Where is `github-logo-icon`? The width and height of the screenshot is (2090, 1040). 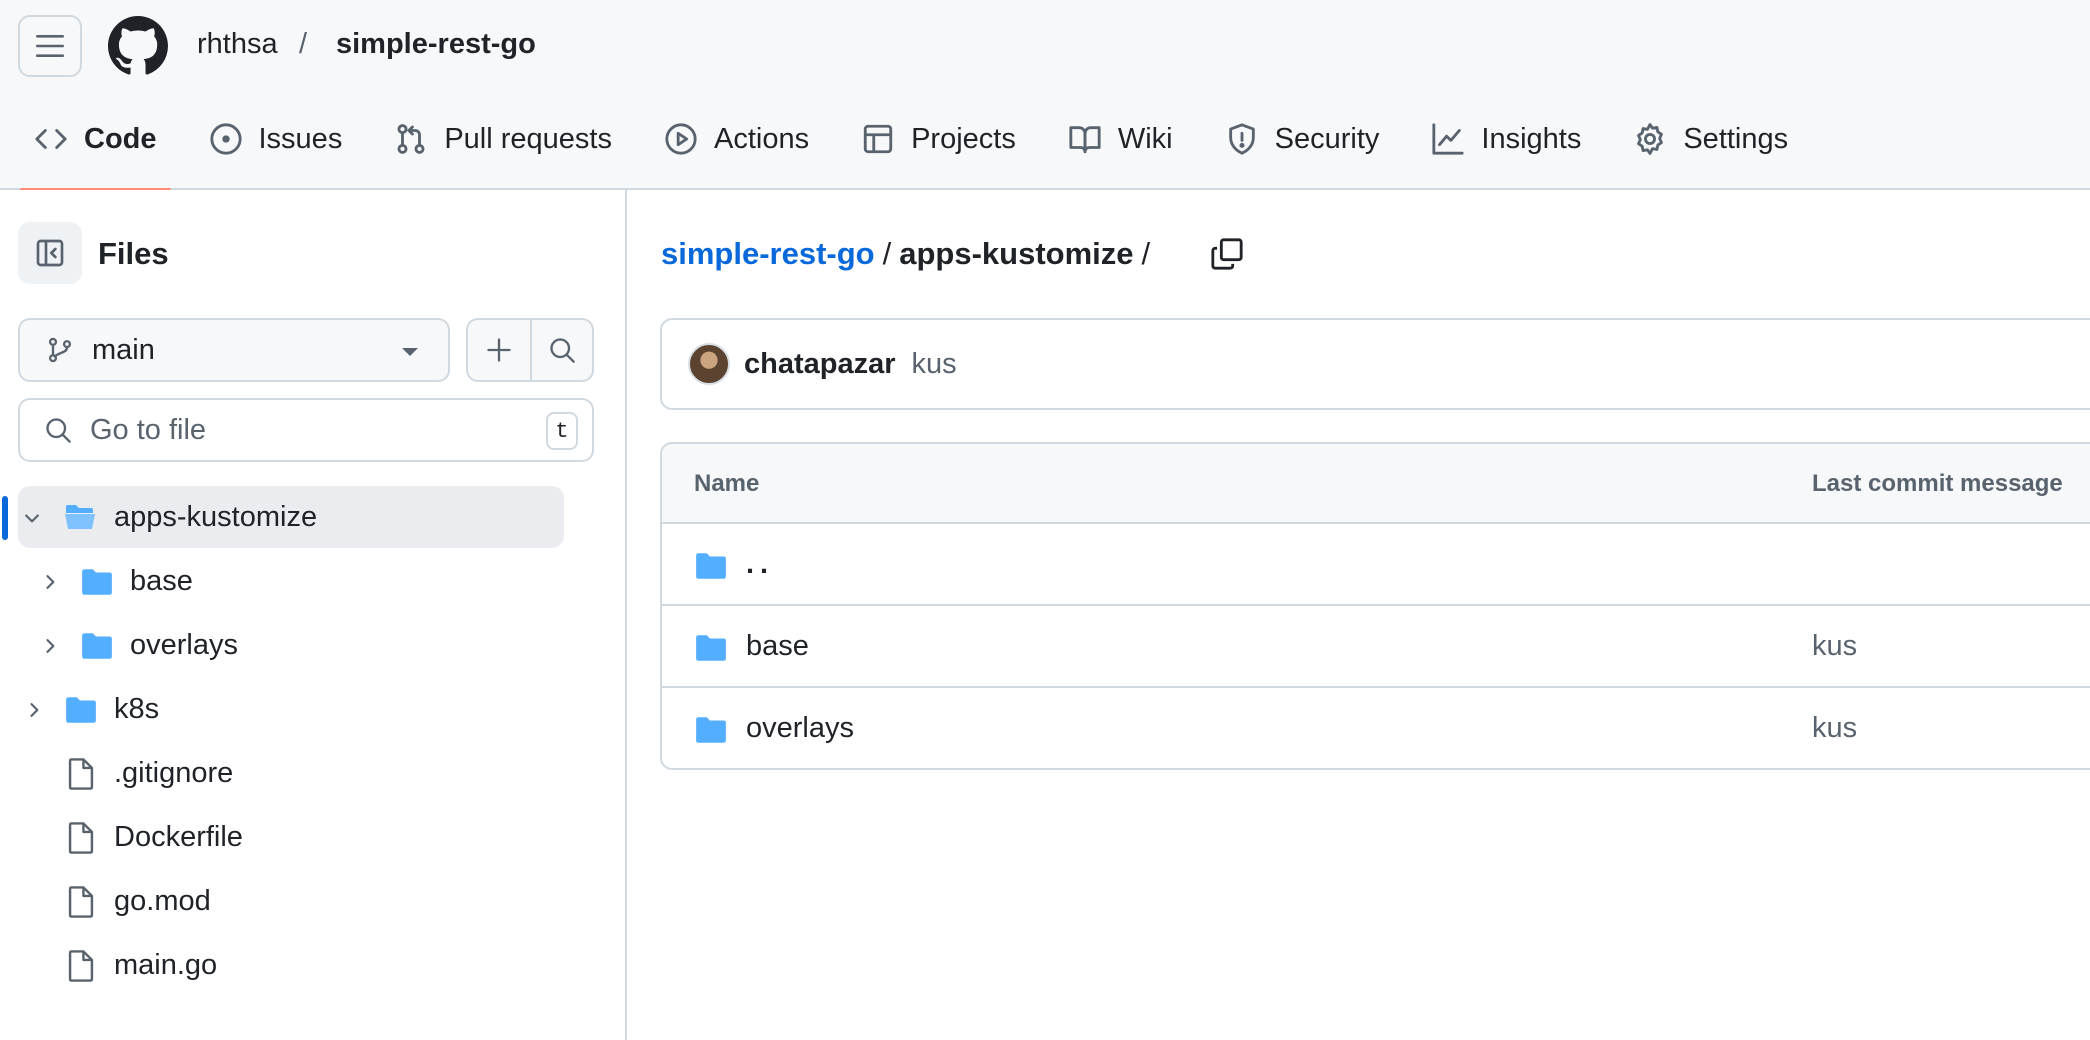
github-logo-icon is located at coordinates (138, 46).